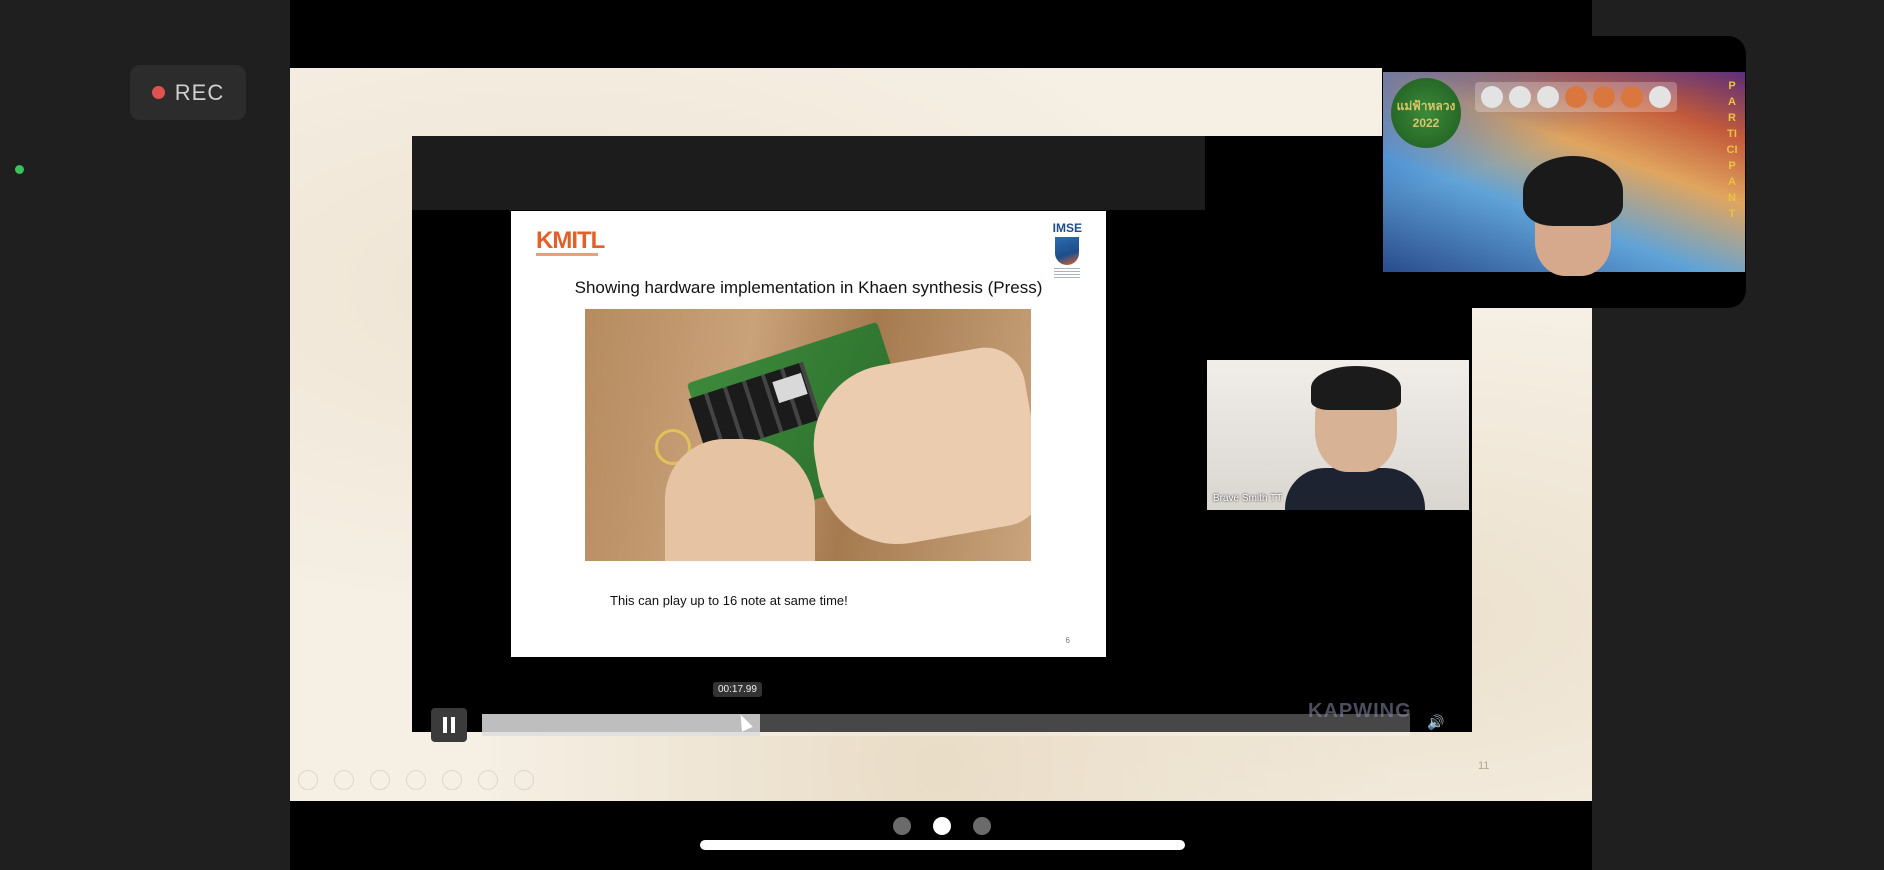  What do you see at coordinates (570, 240) in the screenshot?
I see `kmitl-logo: KMITL` at bounding box center [570, 240].